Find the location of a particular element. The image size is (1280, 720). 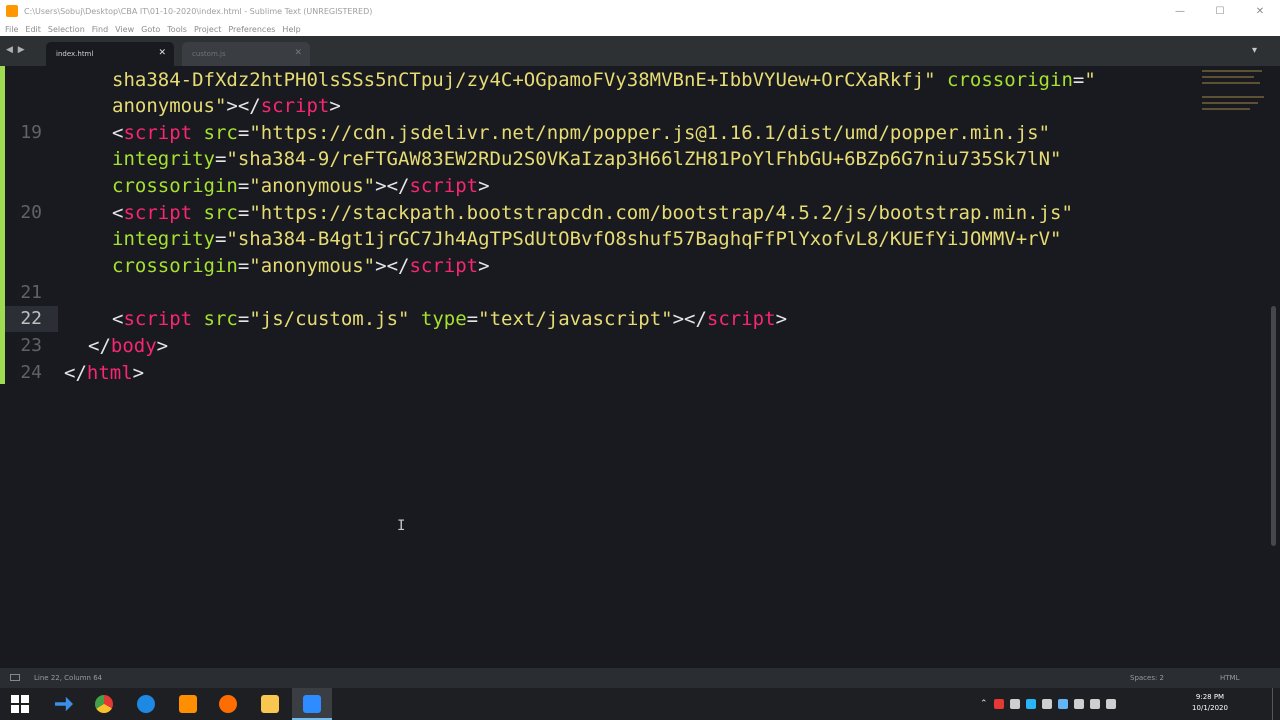

tab-index-html: index.html ✕ is located at coordinates (110, 54).